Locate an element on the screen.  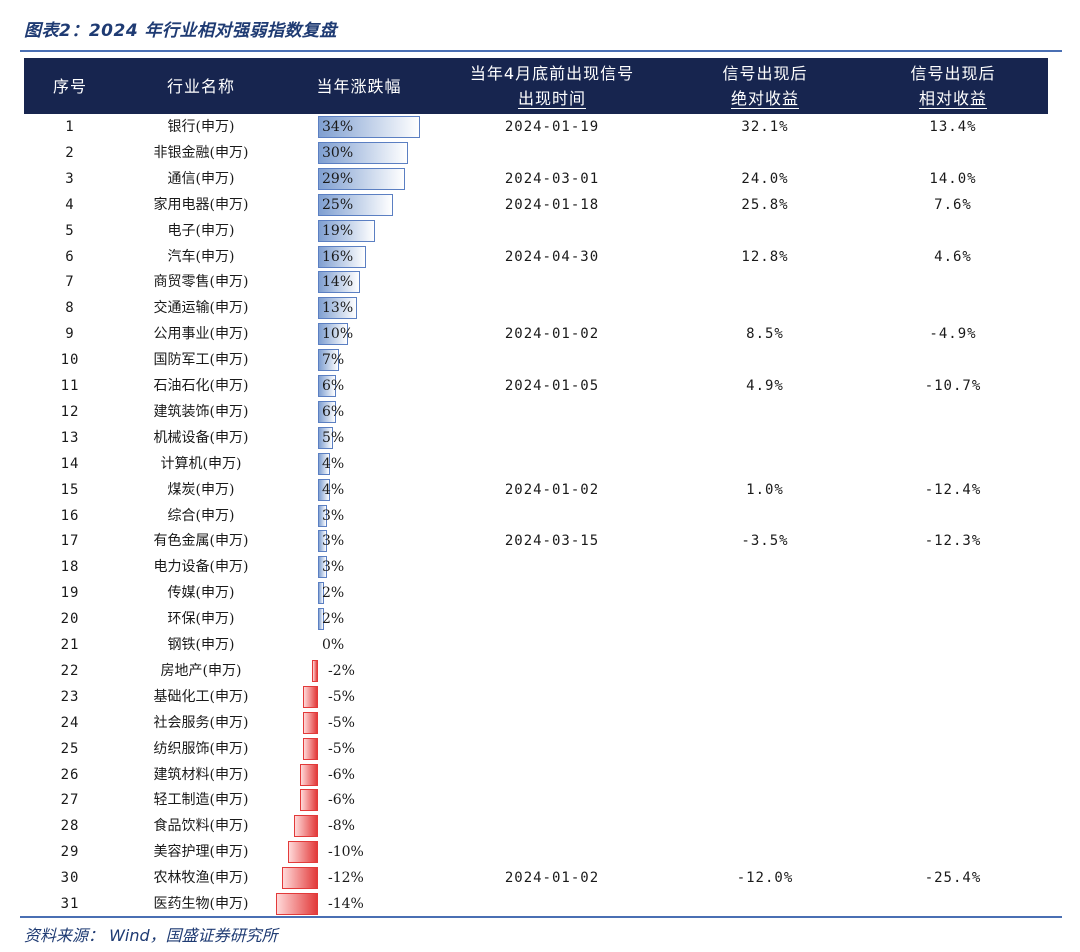
change-label: 19% is located at coordinates (338, 230).